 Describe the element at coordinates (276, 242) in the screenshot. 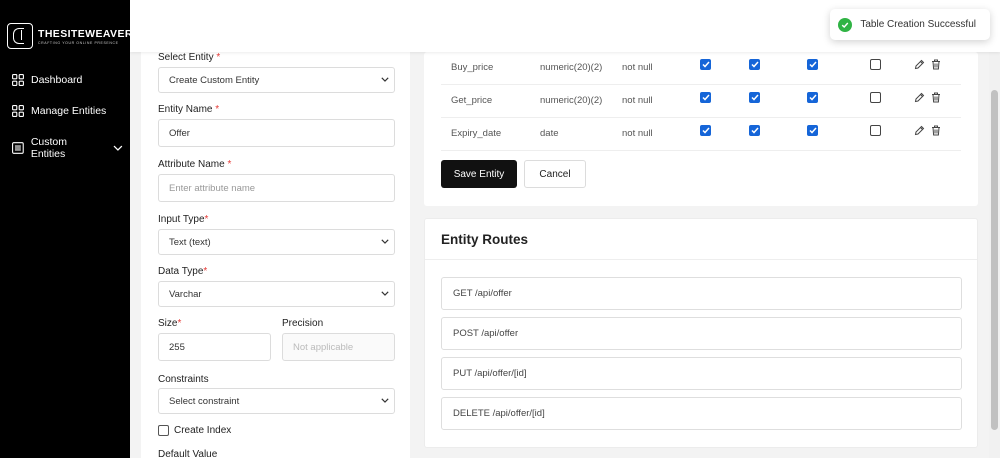

I see `input-type-dropdown: Text (text)` at that location.